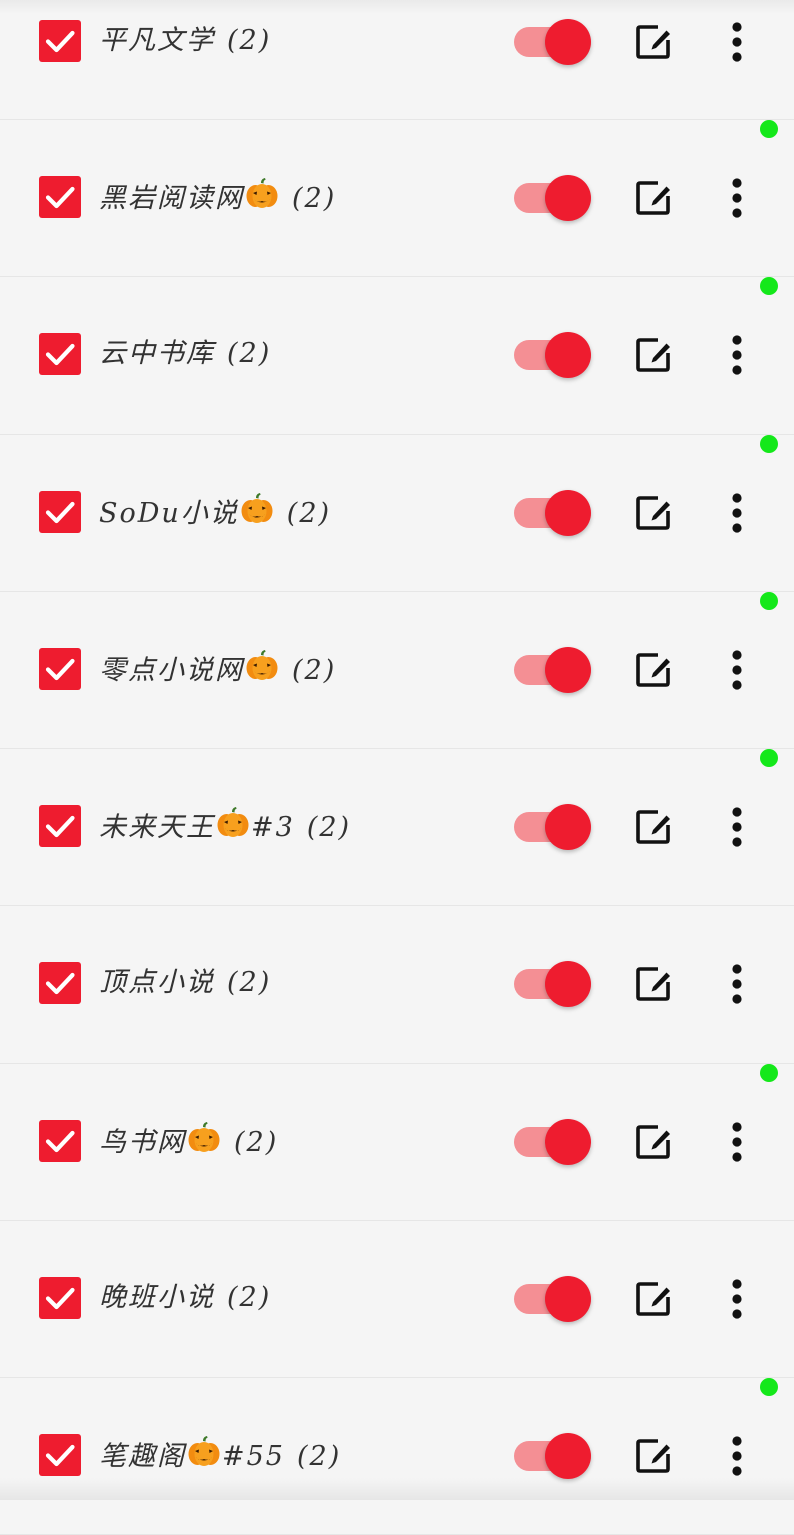 The image size is (794, 1535). What do you see at coordinates (397, 670) in the screenshot?
I see `list-item: 零点小说网 (2)` at bounding box center [397, 670].